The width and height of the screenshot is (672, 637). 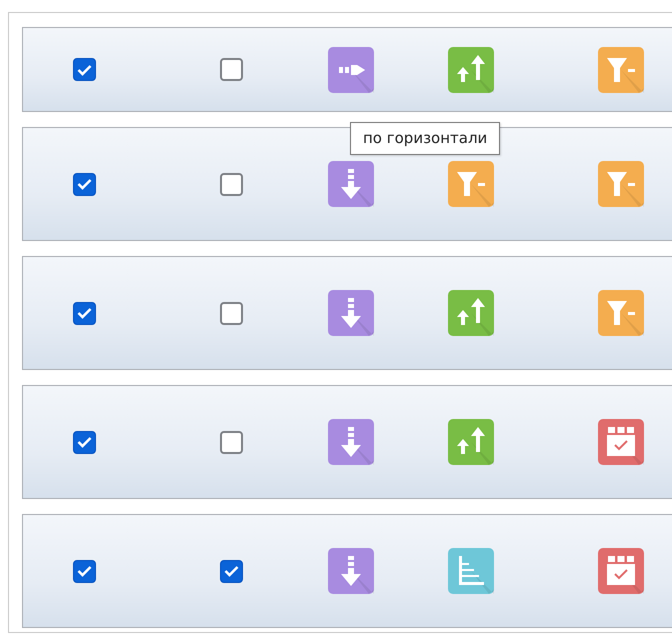 What do you see at coordinates (425, 138) in the screenshot?
I see `tooltip: по горизонтали` at bounding box center [425, 138].